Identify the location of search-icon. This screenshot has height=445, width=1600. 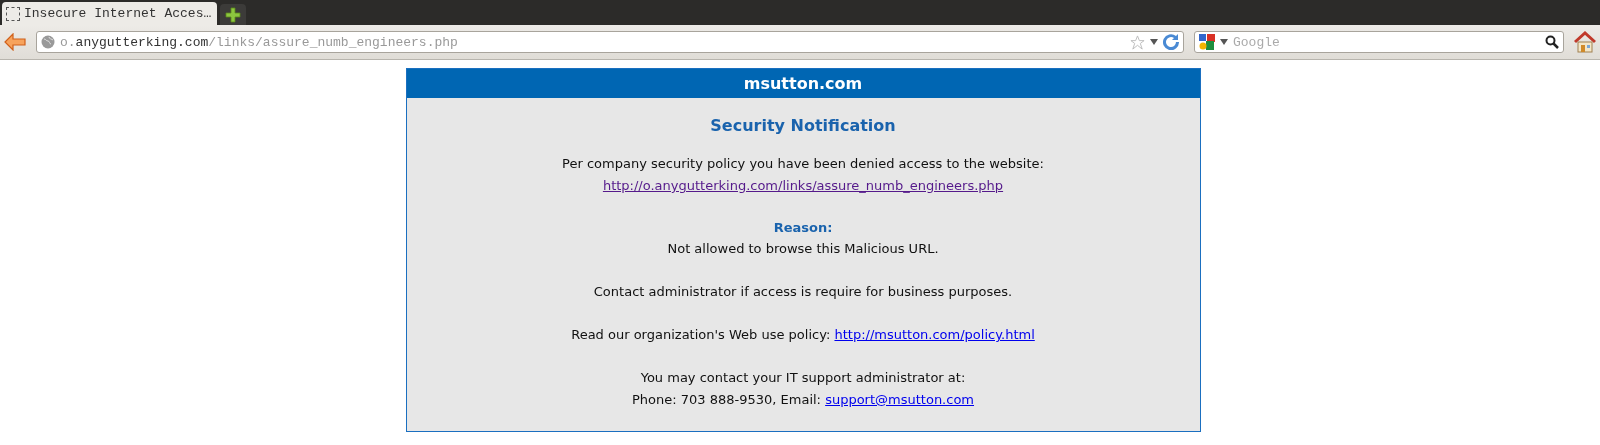
(1552, 42).